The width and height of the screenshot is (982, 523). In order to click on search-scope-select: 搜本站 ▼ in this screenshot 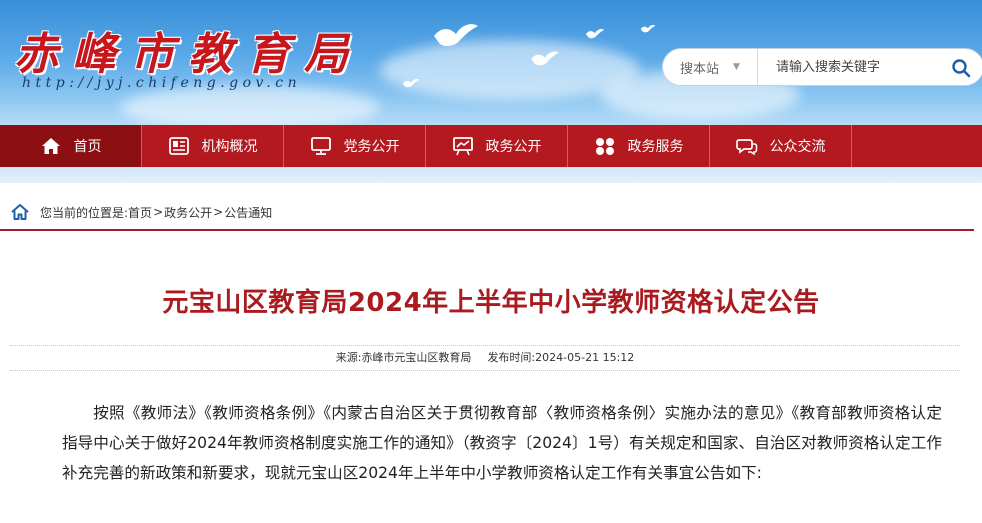, I will do `click(710, 67)`.